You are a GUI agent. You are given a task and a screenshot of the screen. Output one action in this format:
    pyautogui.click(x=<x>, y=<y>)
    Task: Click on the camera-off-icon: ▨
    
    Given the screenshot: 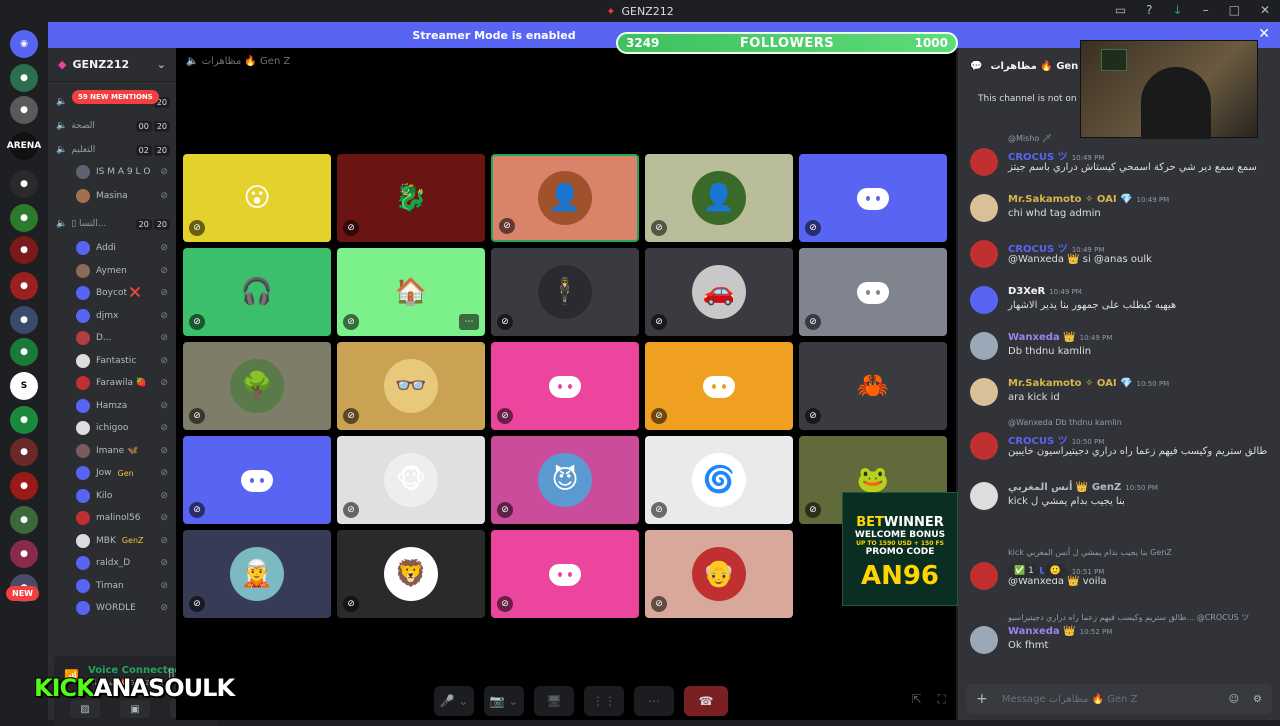 What is the action you would take?
    pyautogui.click(x=85, y=709)
    